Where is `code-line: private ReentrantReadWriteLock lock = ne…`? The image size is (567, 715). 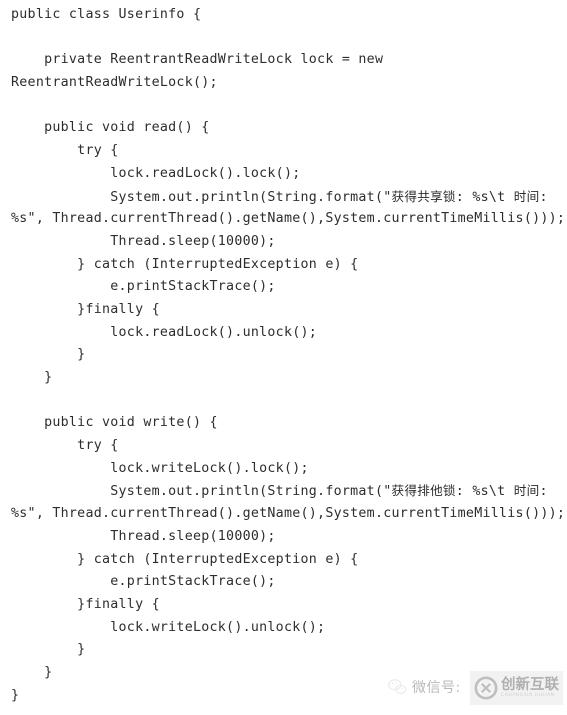
code-line: private ReentrantReadWriteLock lock = ne… is located at coordinates (197, 60).